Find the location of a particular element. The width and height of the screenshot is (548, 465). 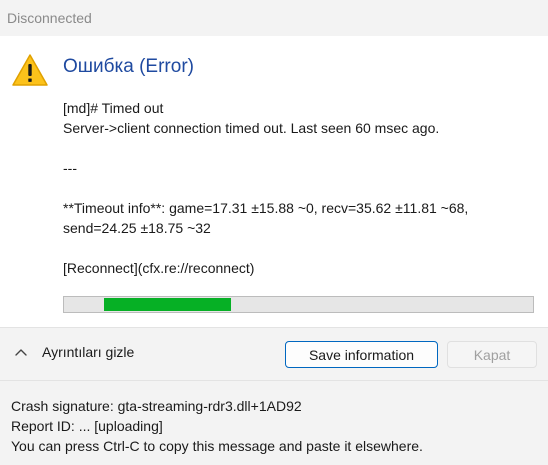

error-heading: Ошибка (Error) is located at coordinates (128, 66).